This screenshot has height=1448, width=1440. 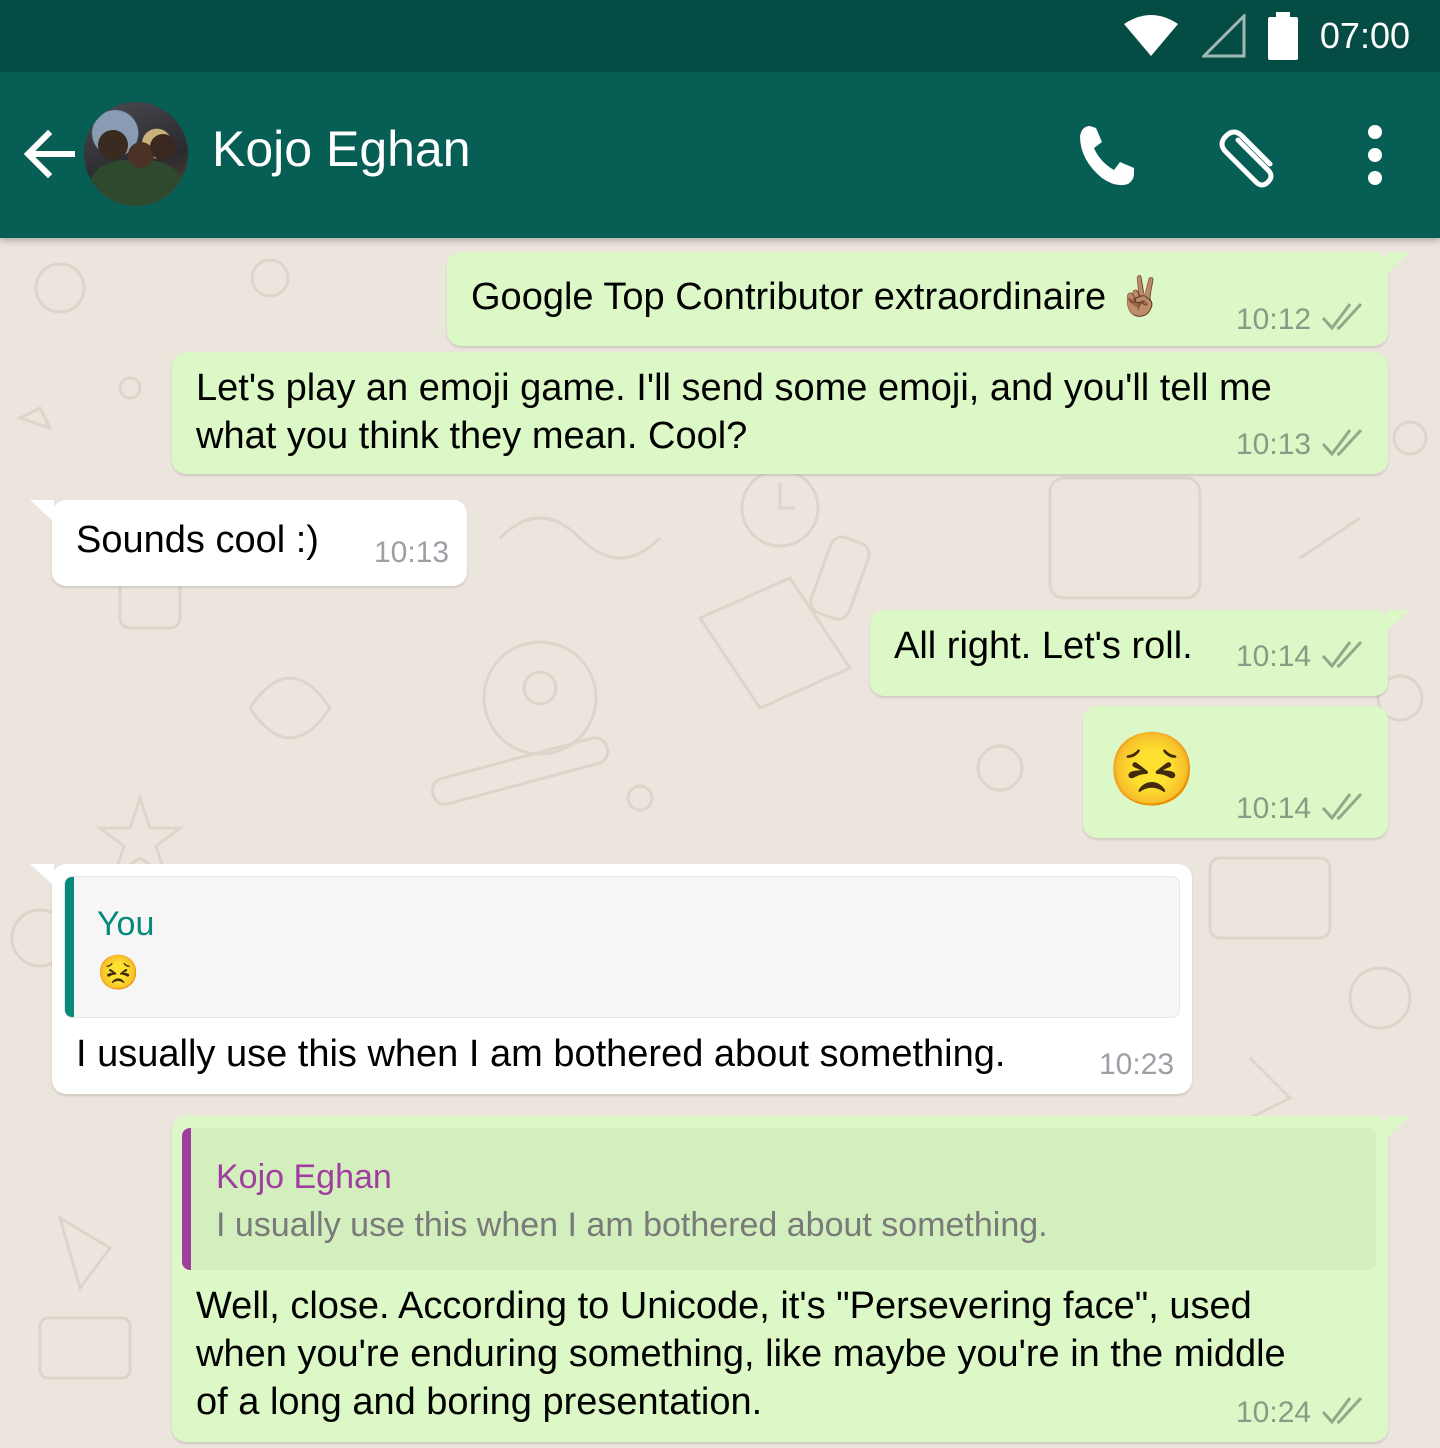 I want to click on message-text: Sounds cool :), so click(x=197, y=540).